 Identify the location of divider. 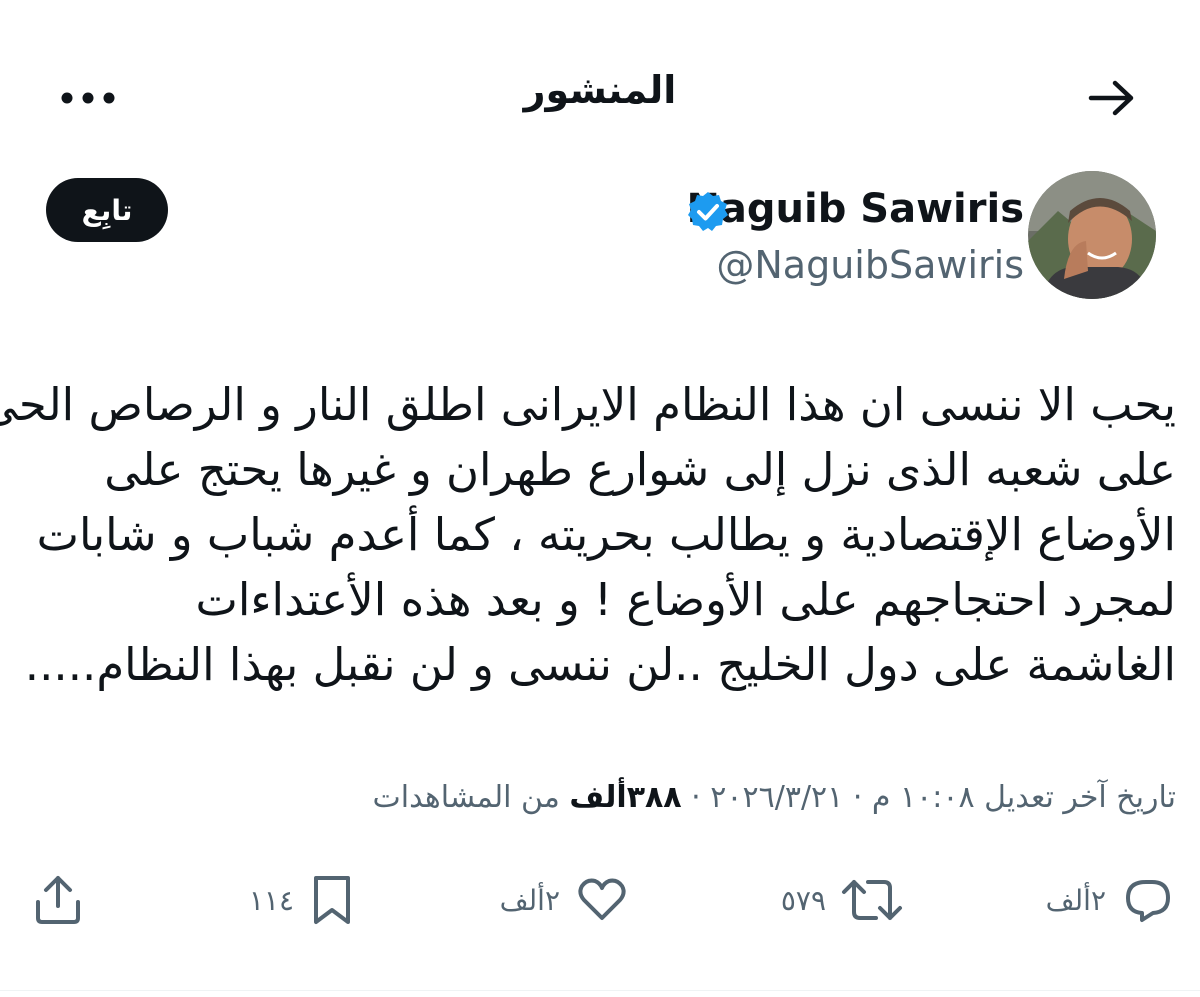
(600, 990).